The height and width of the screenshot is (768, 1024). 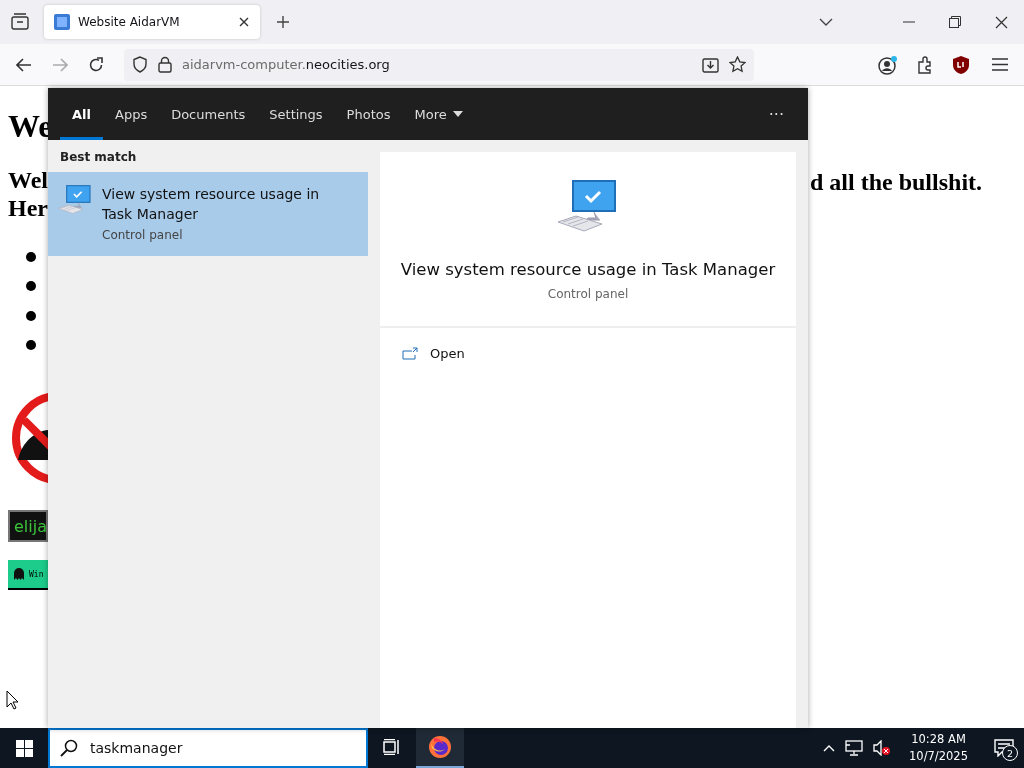 What do you see at coordinates (28, 575) in the screenshot?
I see `web-button: Win` at bounding box center [28, 575].